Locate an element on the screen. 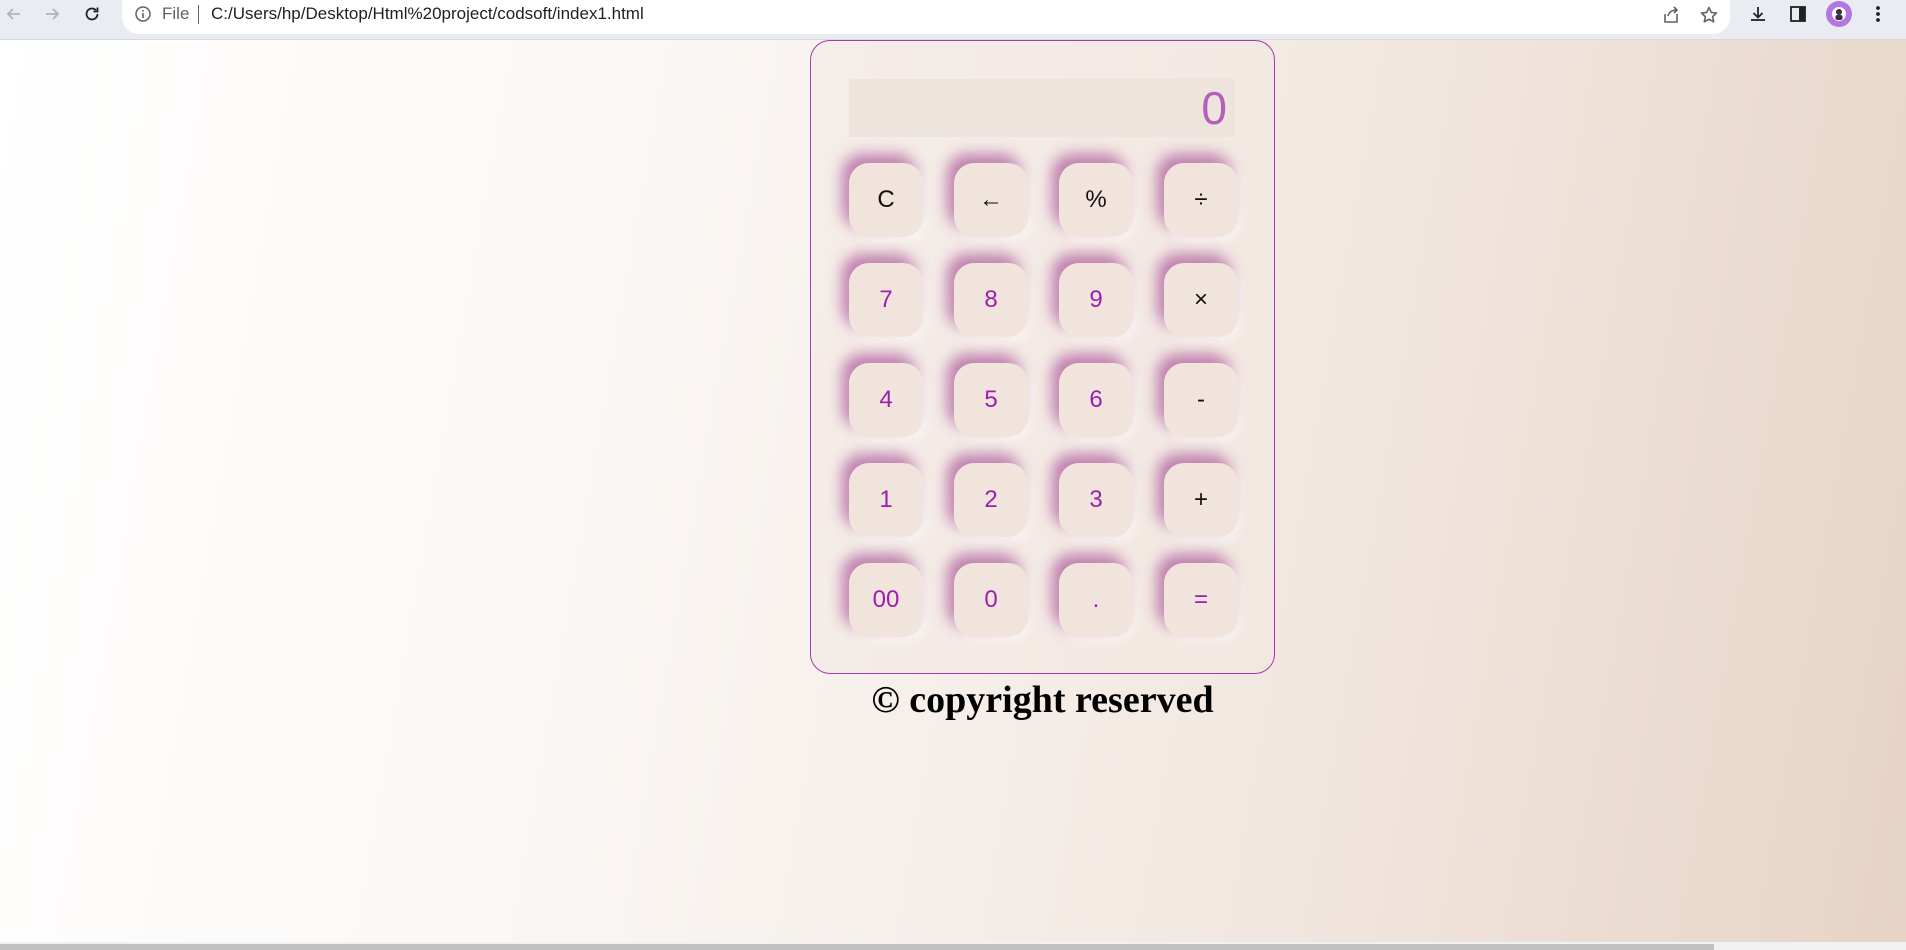 This screenshot has width=1906, height=950. key-15: + is located at coordinates (1201, 500).